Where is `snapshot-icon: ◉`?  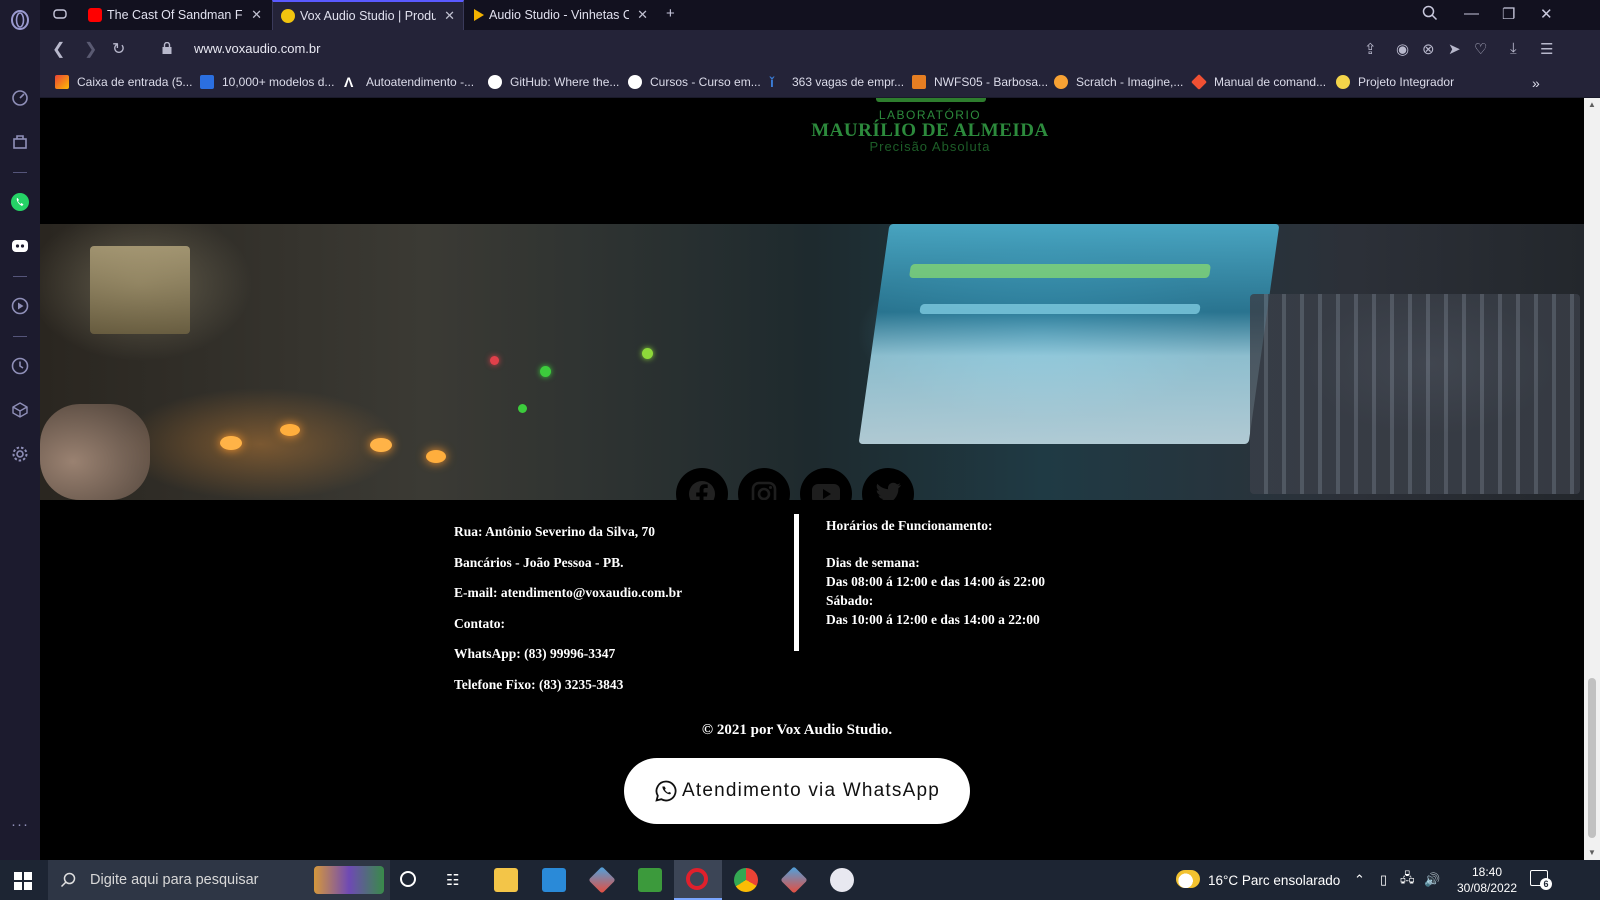
snapshot-icon: ◉ is located at coordinates (1402, 49).